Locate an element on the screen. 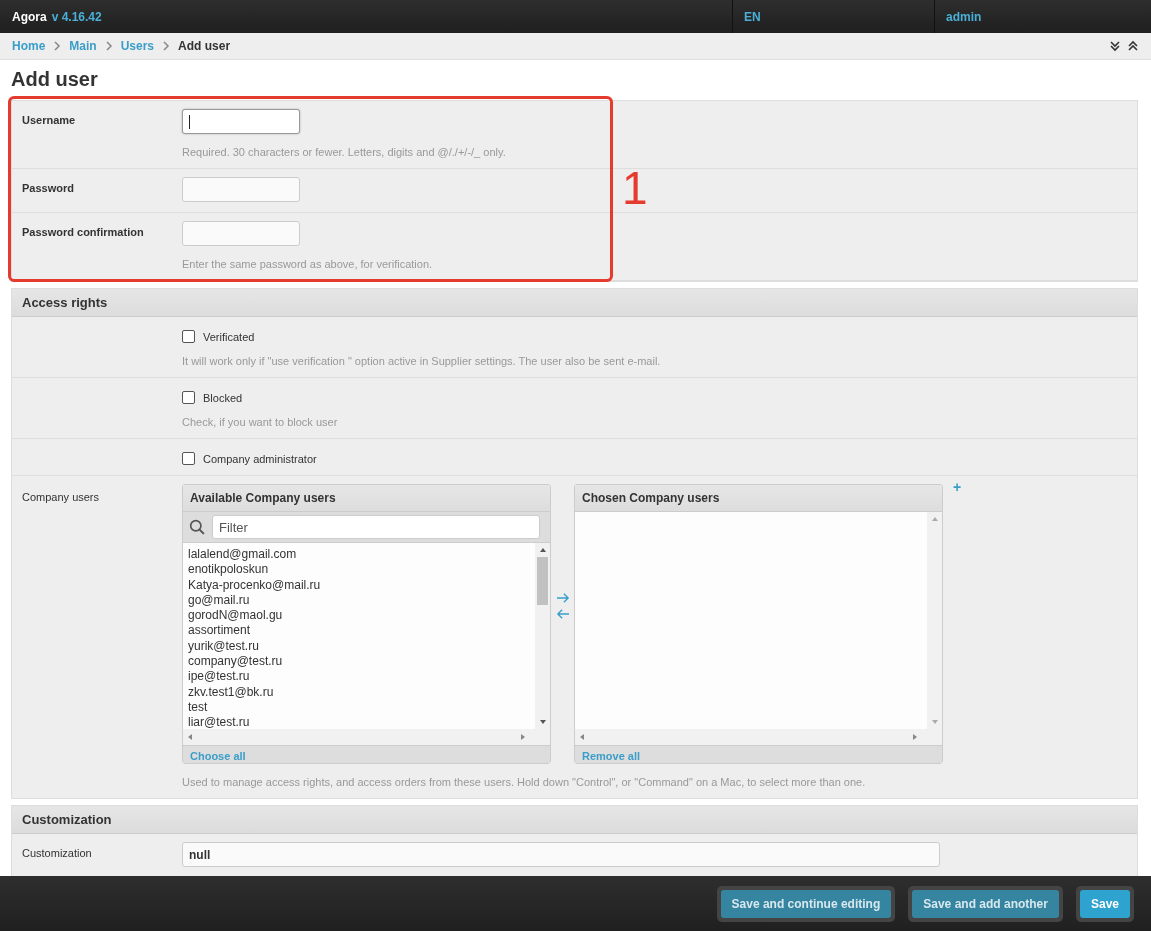  input-field: null is located at coordinates (561, 854).